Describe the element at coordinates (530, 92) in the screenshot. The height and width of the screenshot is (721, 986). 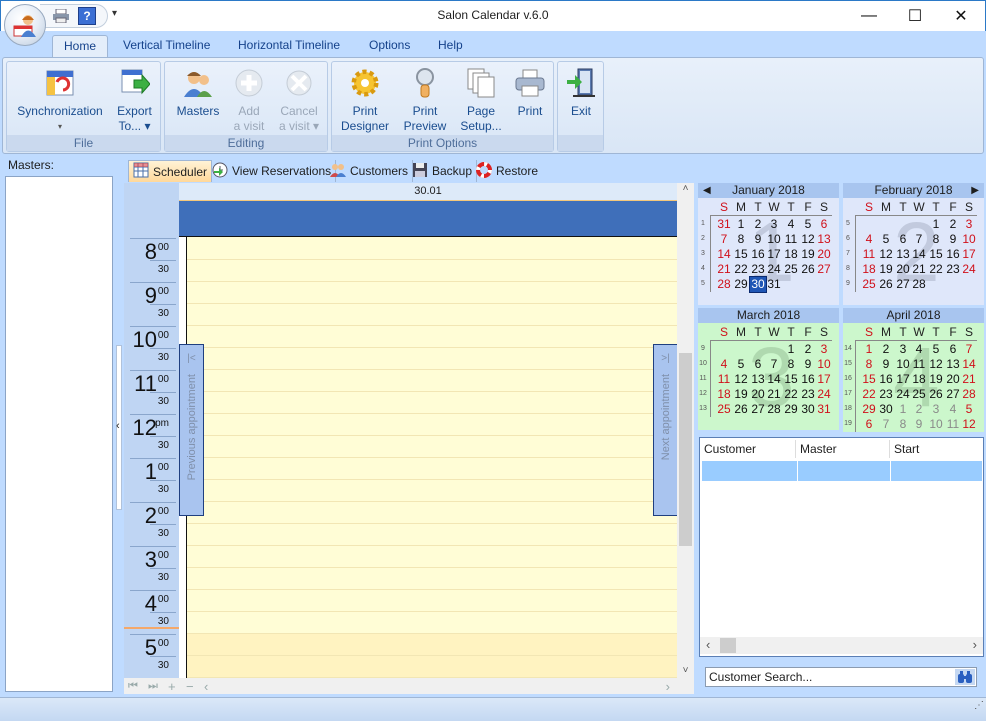
I see `print-button: Print` at that location.